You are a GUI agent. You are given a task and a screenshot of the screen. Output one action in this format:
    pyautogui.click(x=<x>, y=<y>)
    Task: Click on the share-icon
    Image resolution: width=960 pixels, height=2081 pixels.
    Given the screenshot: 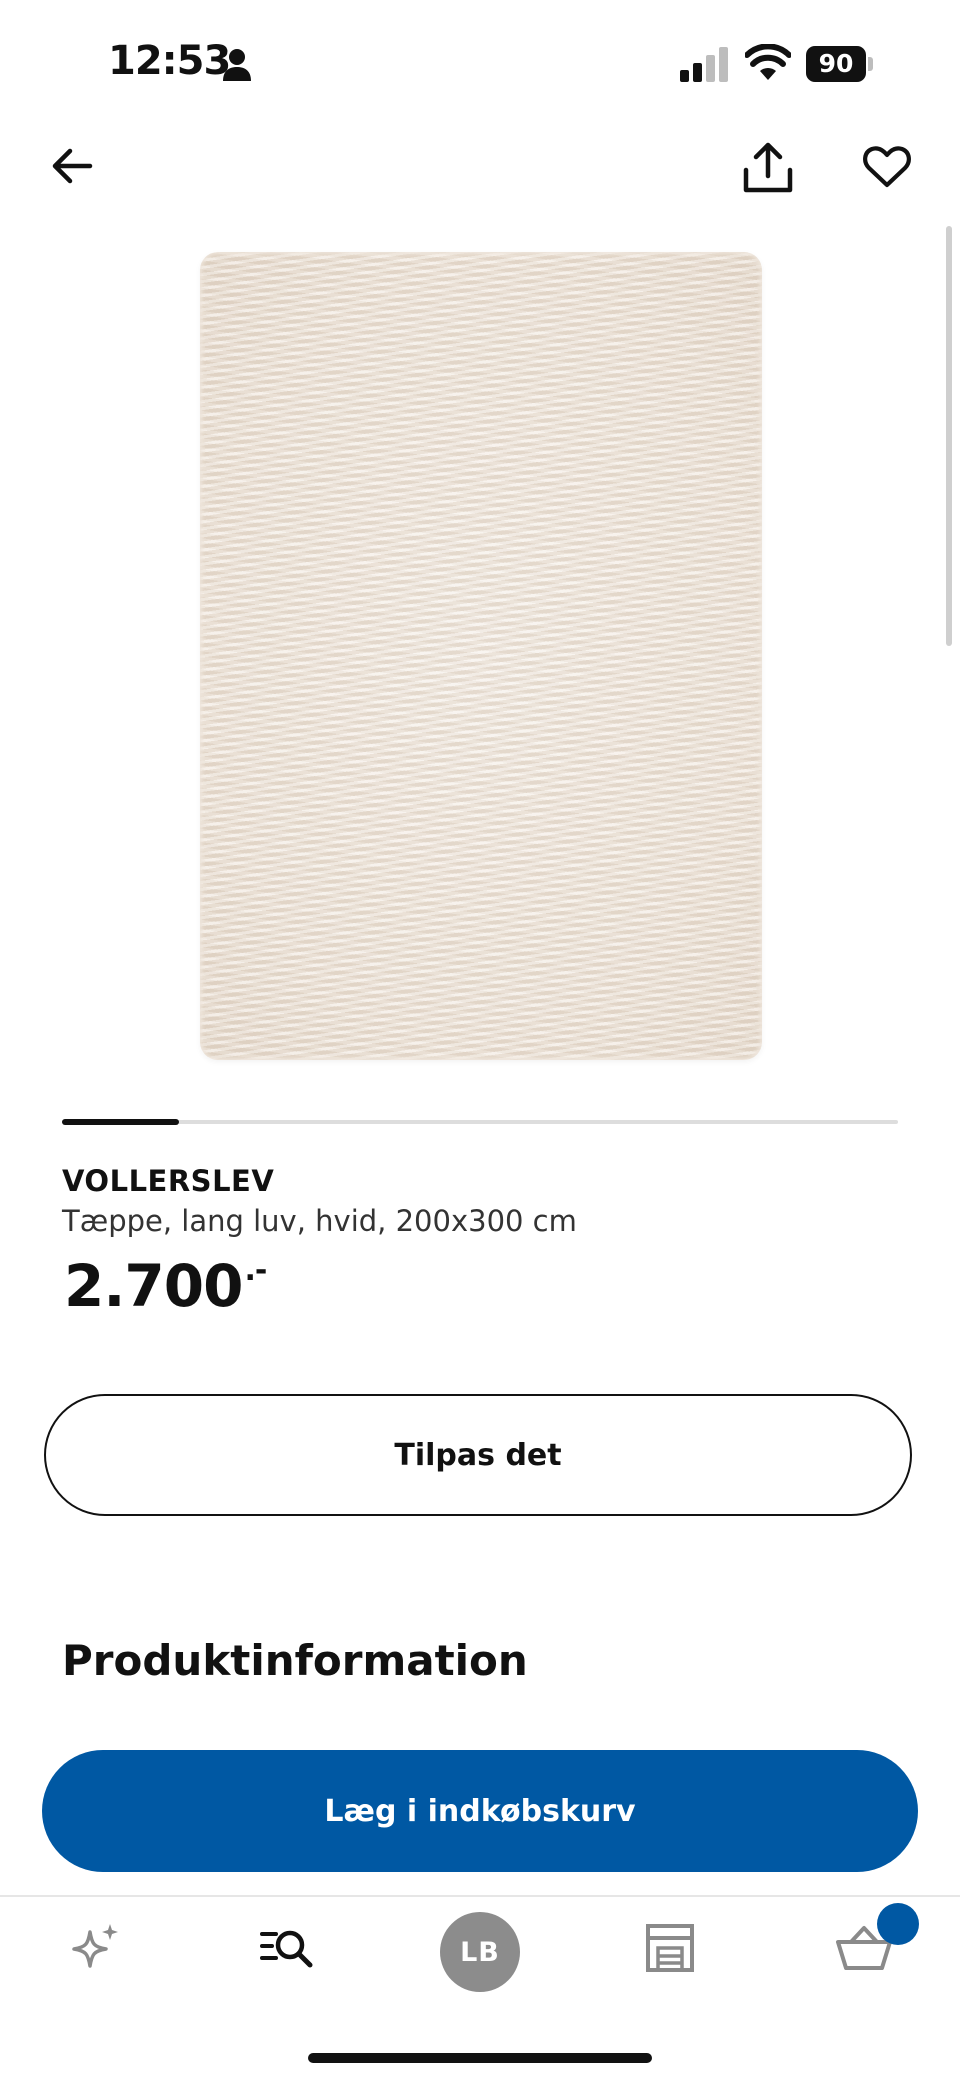 What is the action you would take?
    pyautogui.click(x=768, y=168)
    